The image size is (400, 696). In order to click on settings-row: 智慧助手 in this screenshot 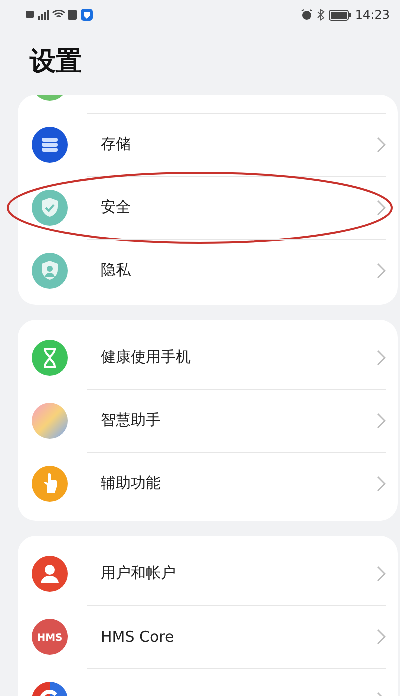, I will do `click(208, 420)`.